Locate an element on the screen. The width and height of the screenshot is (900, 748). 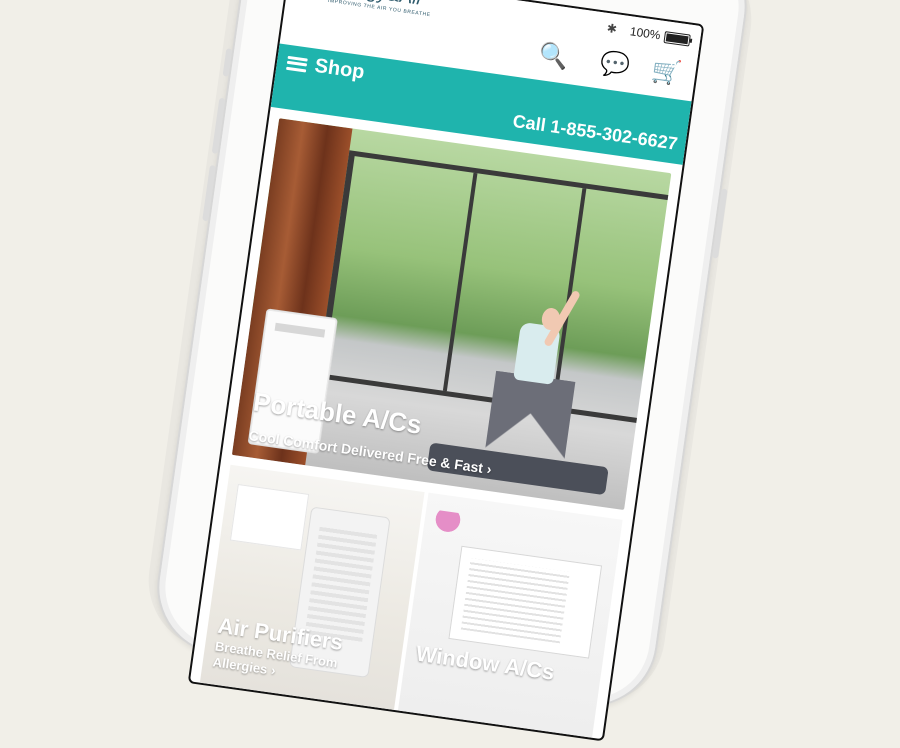
shop-label: Shop is located at coordinates (339, 69).